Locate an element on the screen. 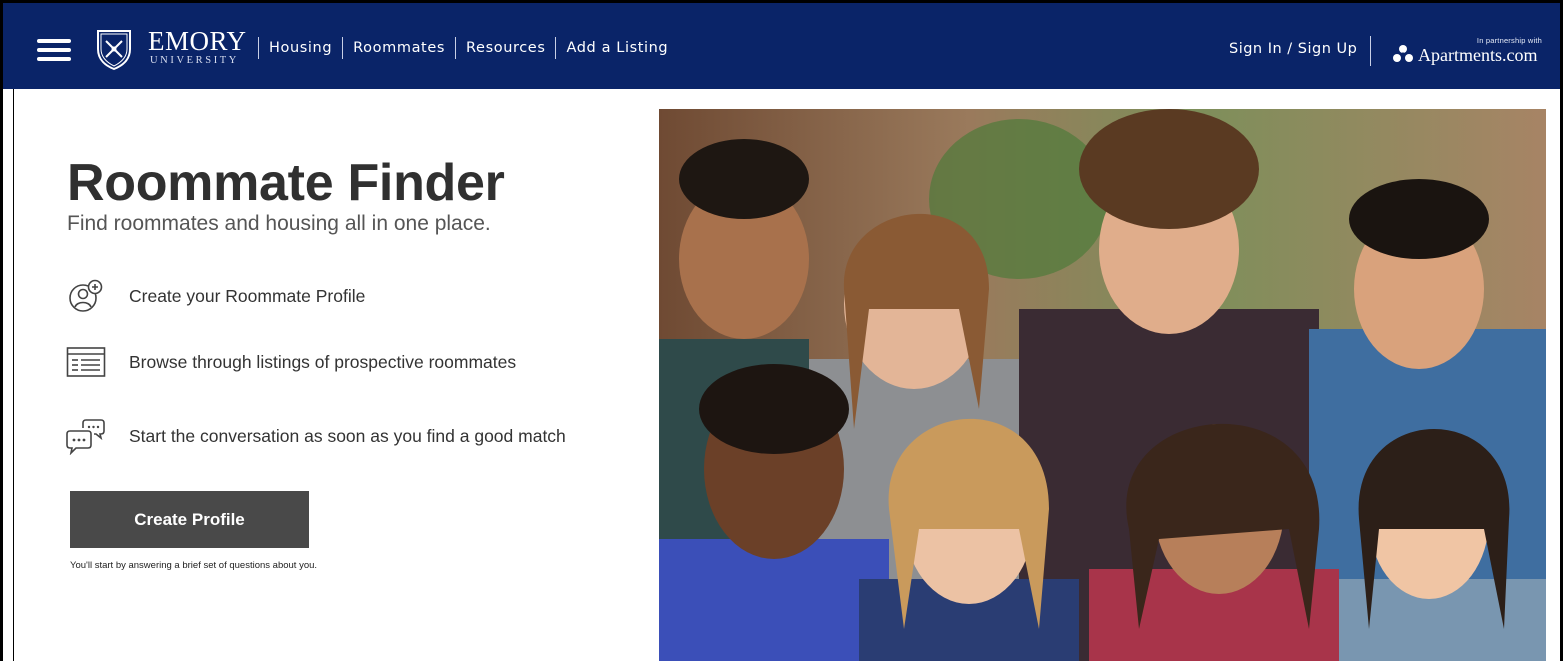 The width and height of the screenshot is (1563, 661). emory-logo: EMORY UNIVERSITY is located at coordinates (197, 47).